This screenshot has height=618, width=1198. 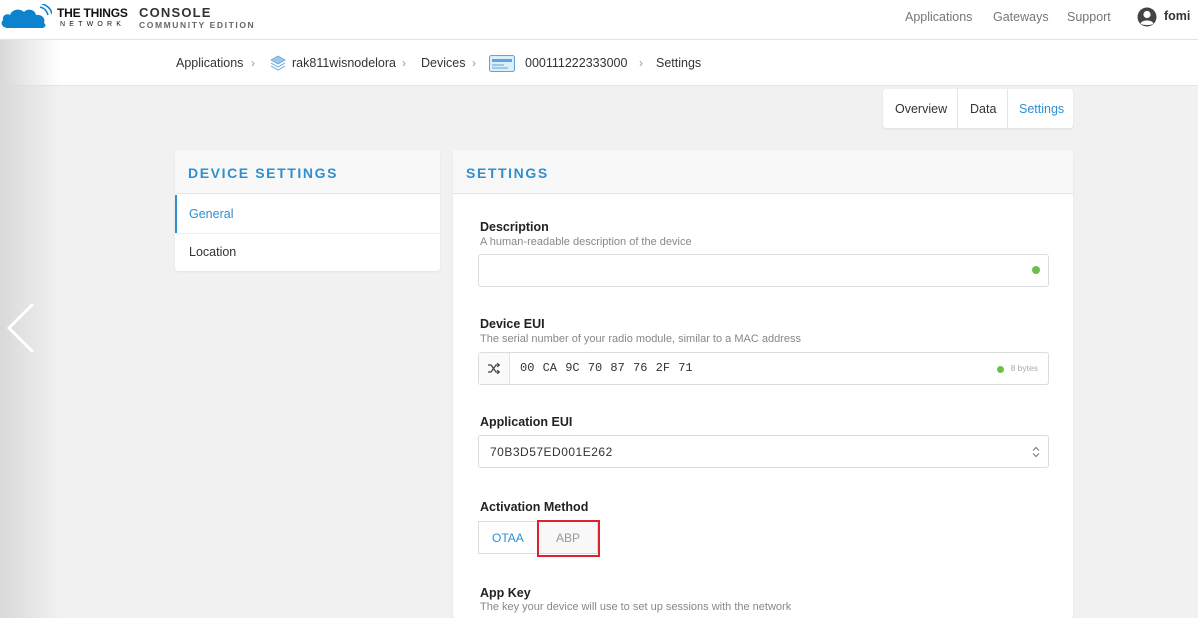 What do you see at coordinates (278, 63) in the screenshot?
I see `layers-icon` at bounding box center [278, 63].